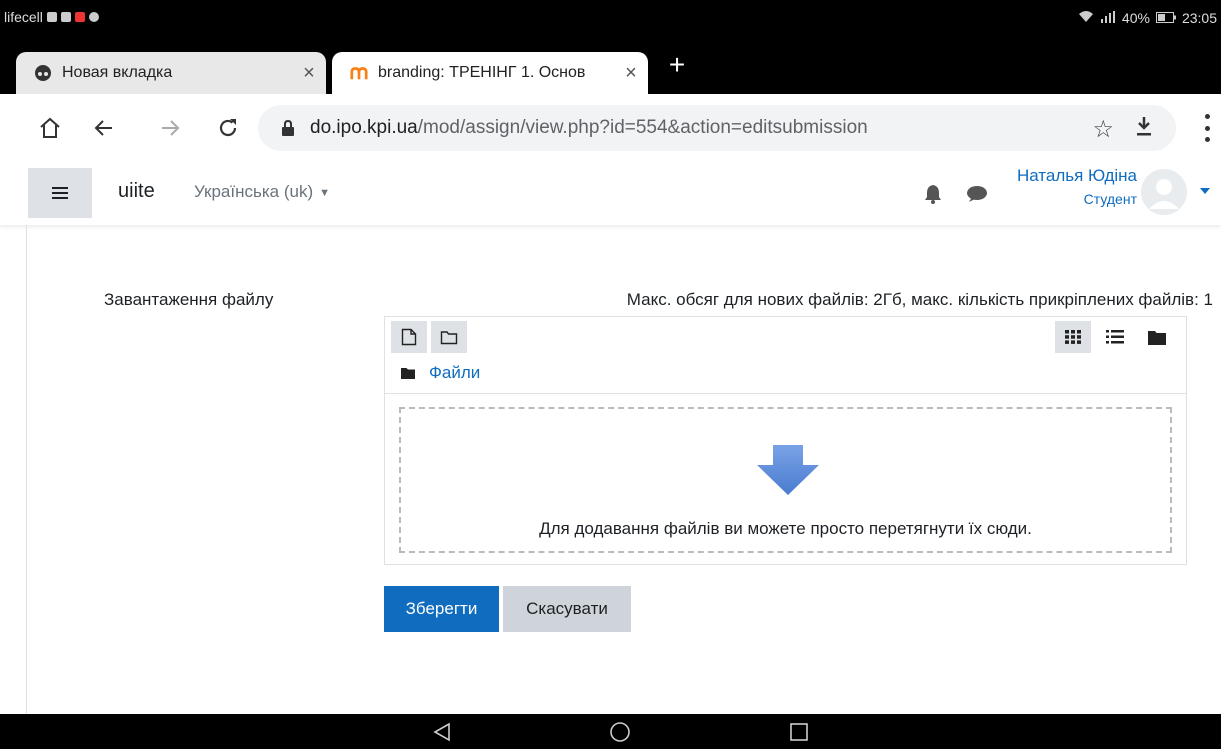 The image size is (1221, 749). I want to click on battery-icon, so click(1165, 18).